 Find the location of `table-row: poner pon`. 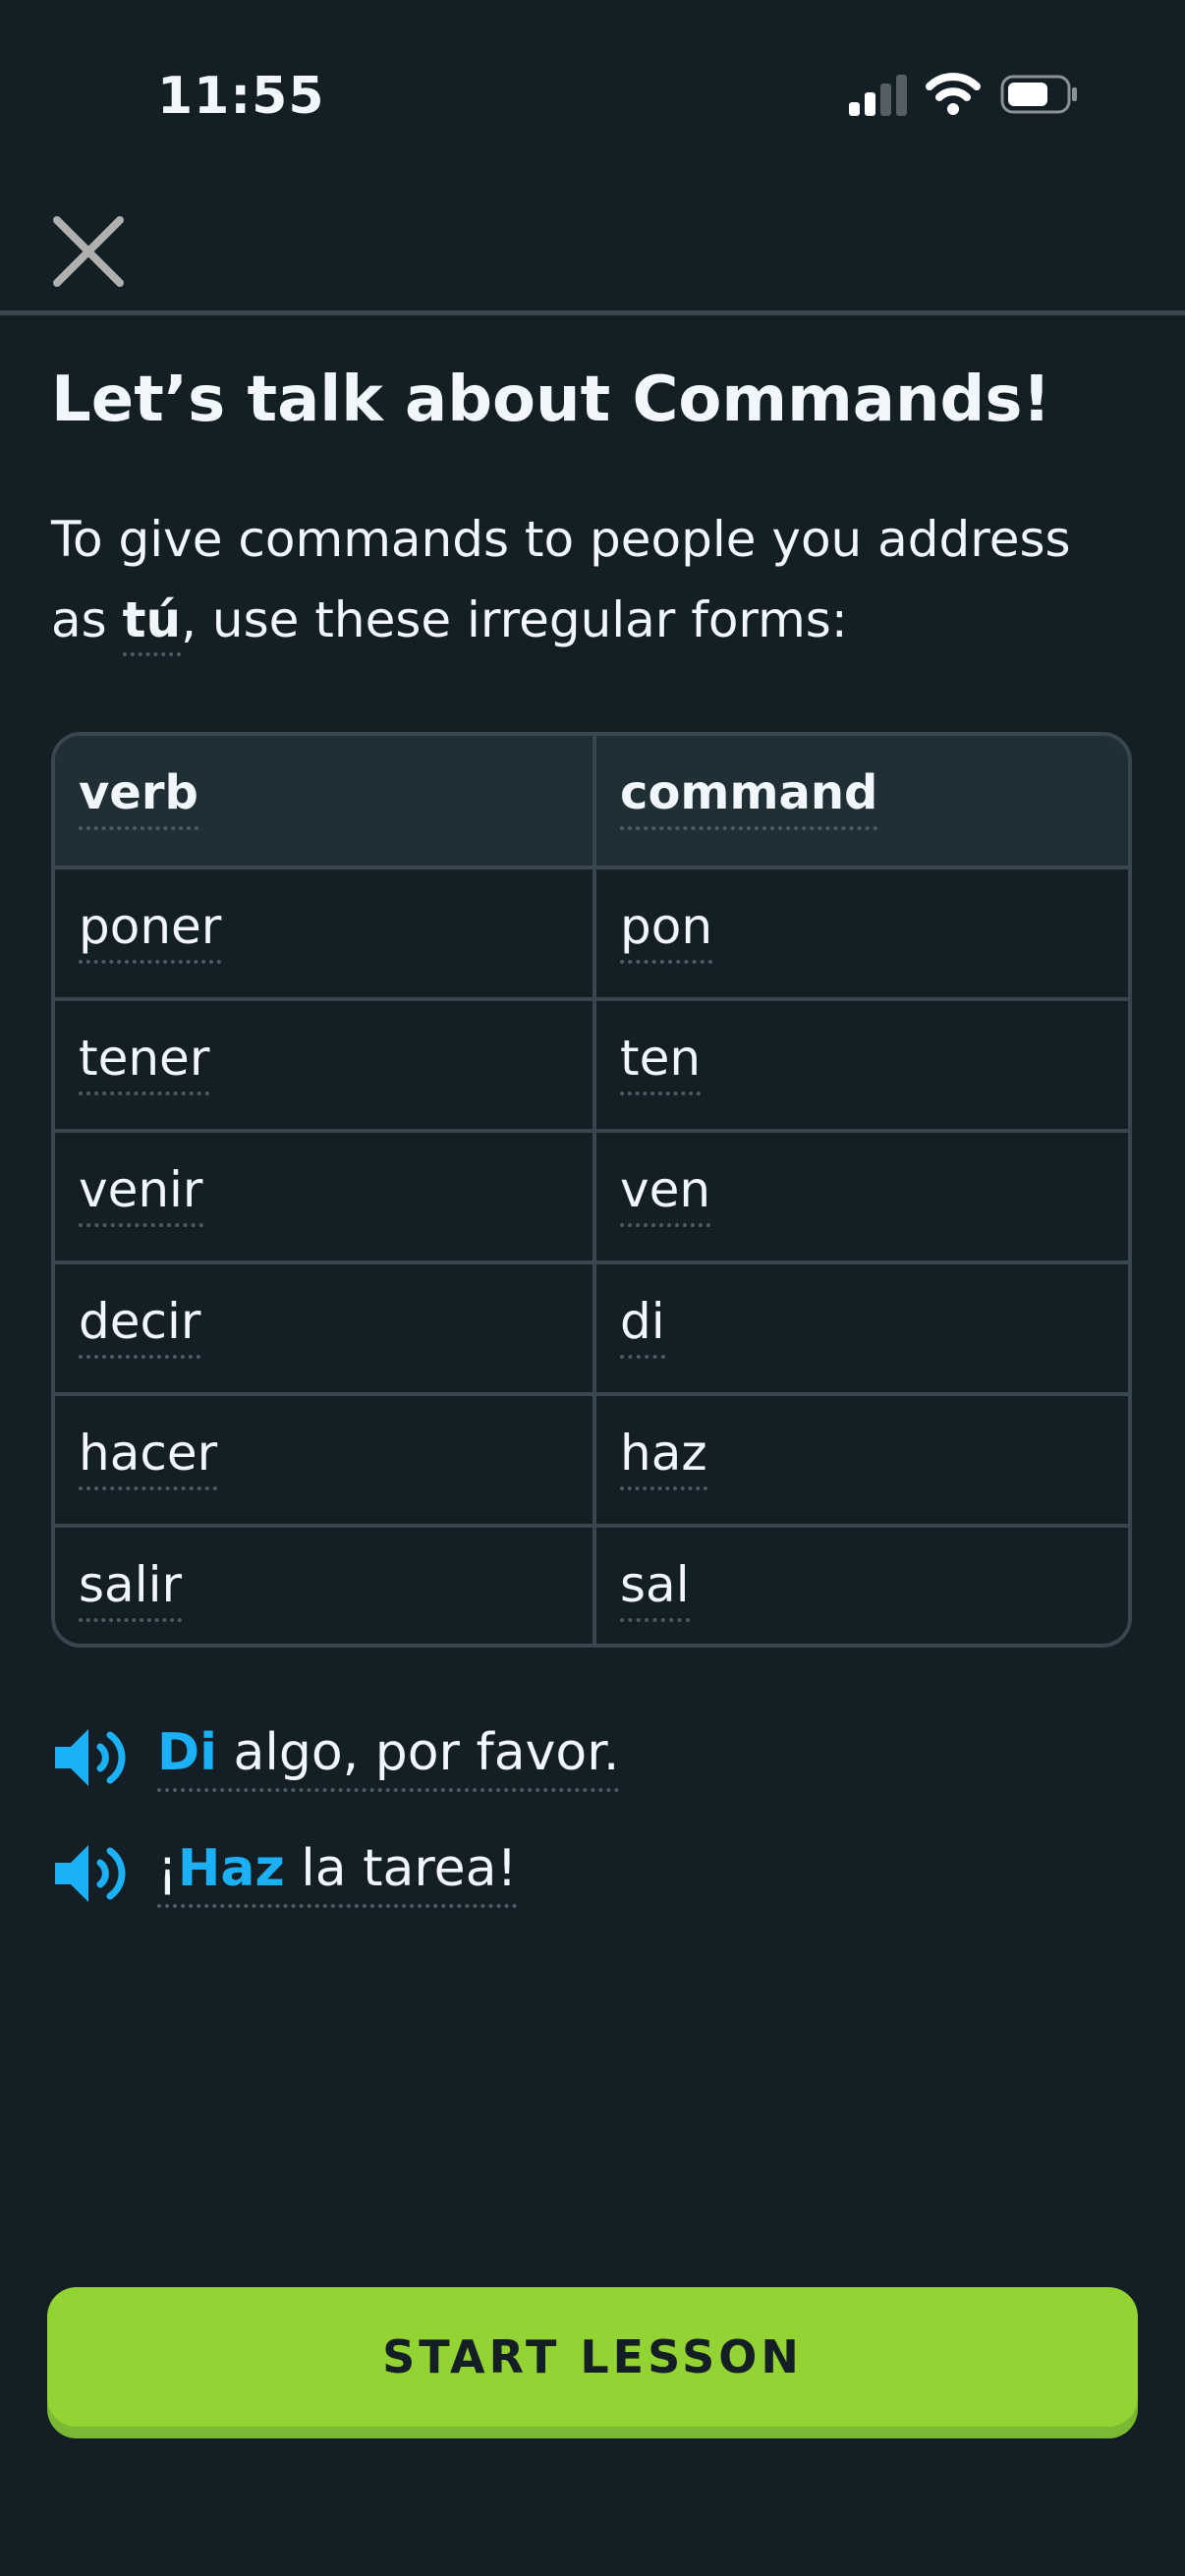

table-row: poner pon is located at coordinates (592, 935).